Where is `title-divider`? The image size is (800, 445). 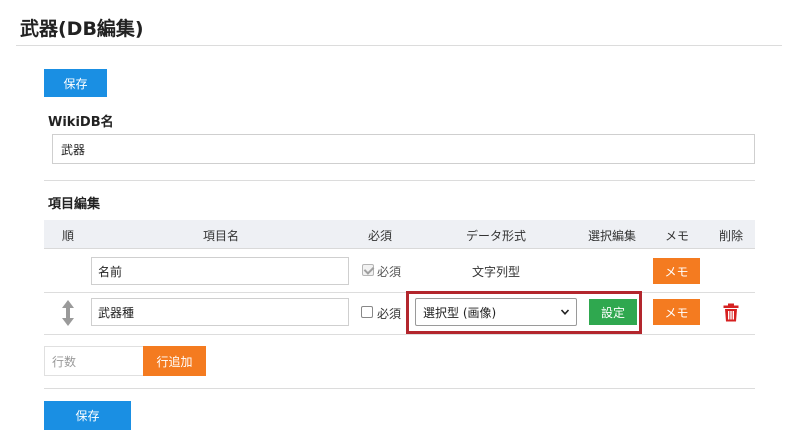
title-divider is located at coordinates (399, 45).